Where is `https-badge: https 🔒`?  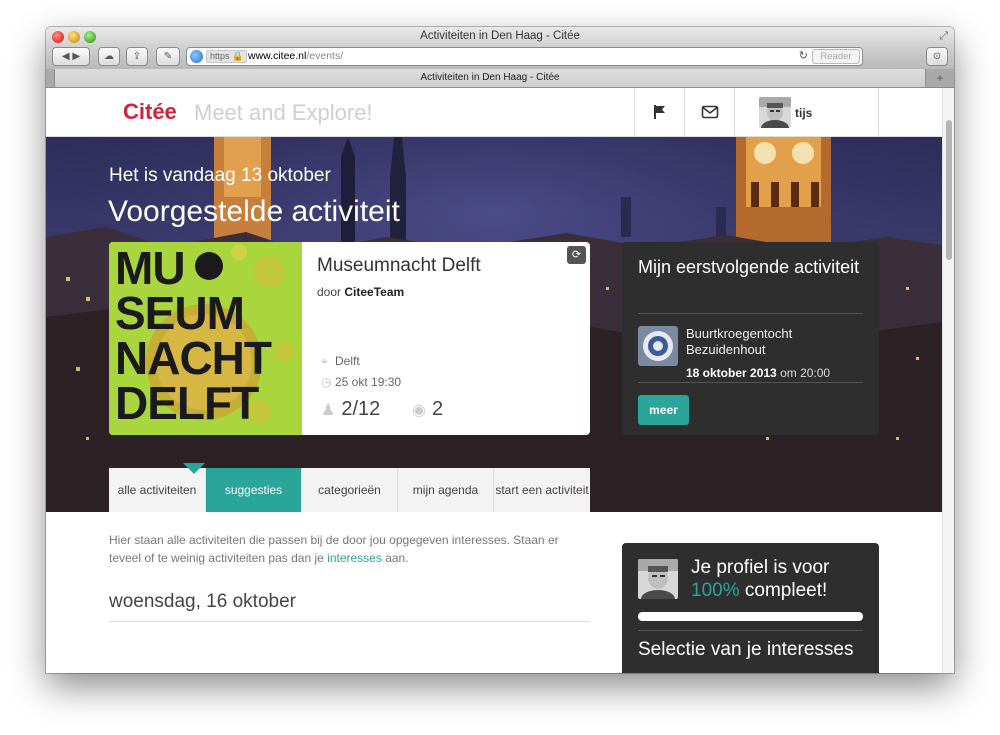 https-badge: https 🔒 is located at coordinates (227, 56).